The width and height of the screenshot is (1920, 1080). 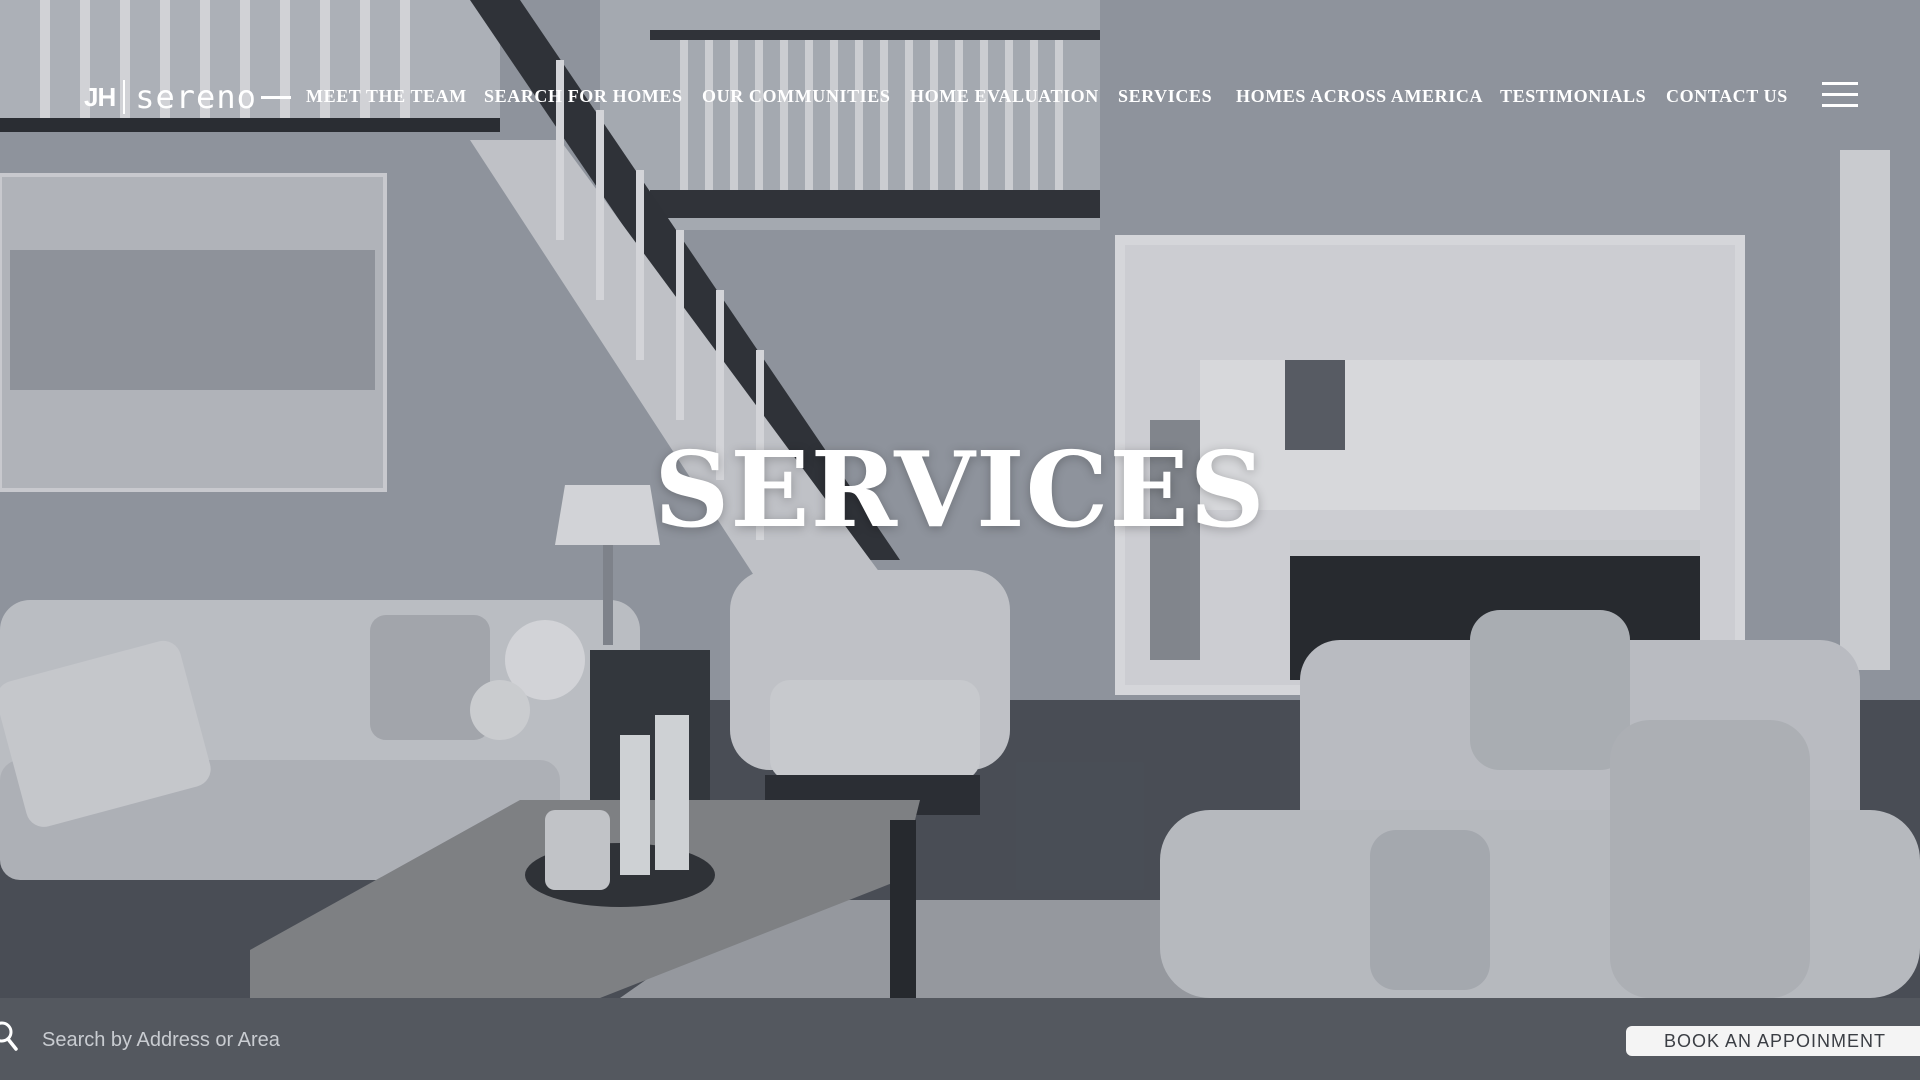 I want to click on nav-item-testimonials: TESTIMONIALS, so click(x=1573, y=96).